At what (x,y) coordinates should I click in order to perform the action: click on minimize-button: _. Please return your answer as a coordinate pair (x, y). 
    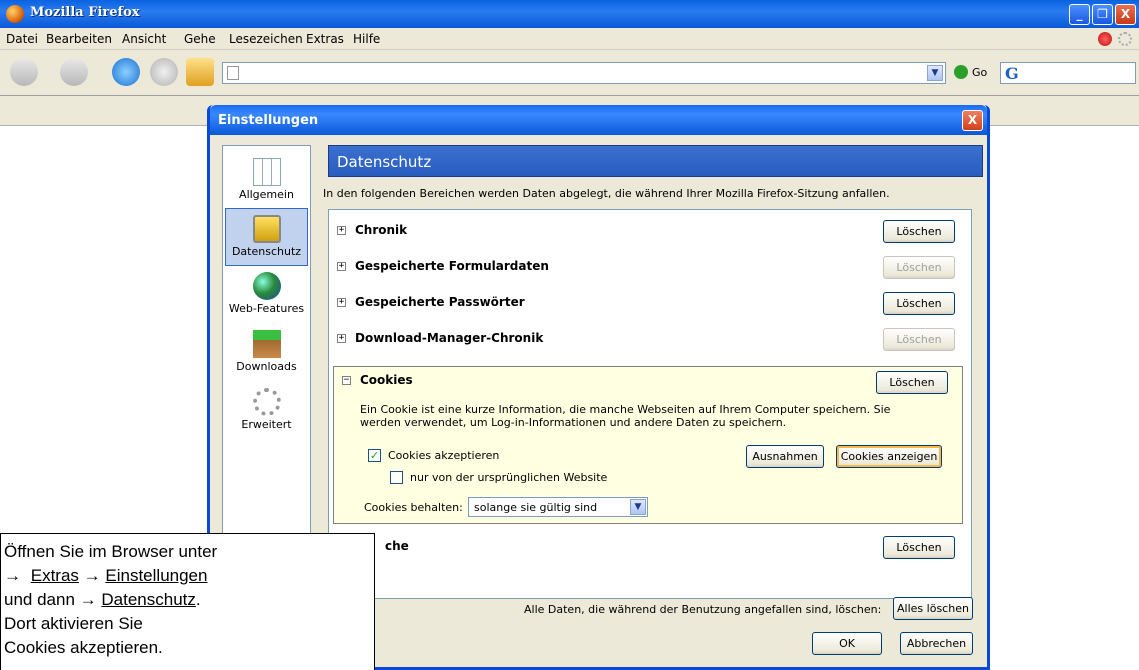
    Looking at the image, I should click on (1079, 14).